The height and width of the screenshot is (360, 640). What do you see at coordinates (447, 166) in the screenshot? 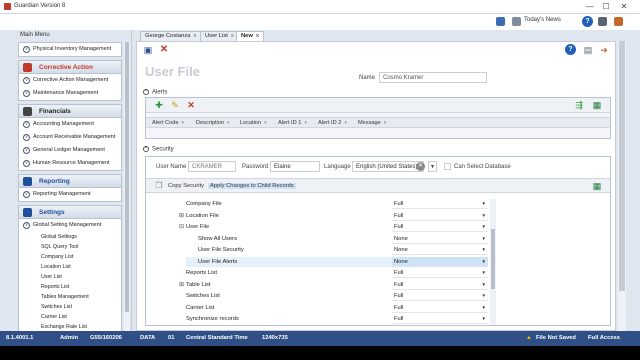
I see `can-select-database-checkbox` at bounding box center [447, 166].